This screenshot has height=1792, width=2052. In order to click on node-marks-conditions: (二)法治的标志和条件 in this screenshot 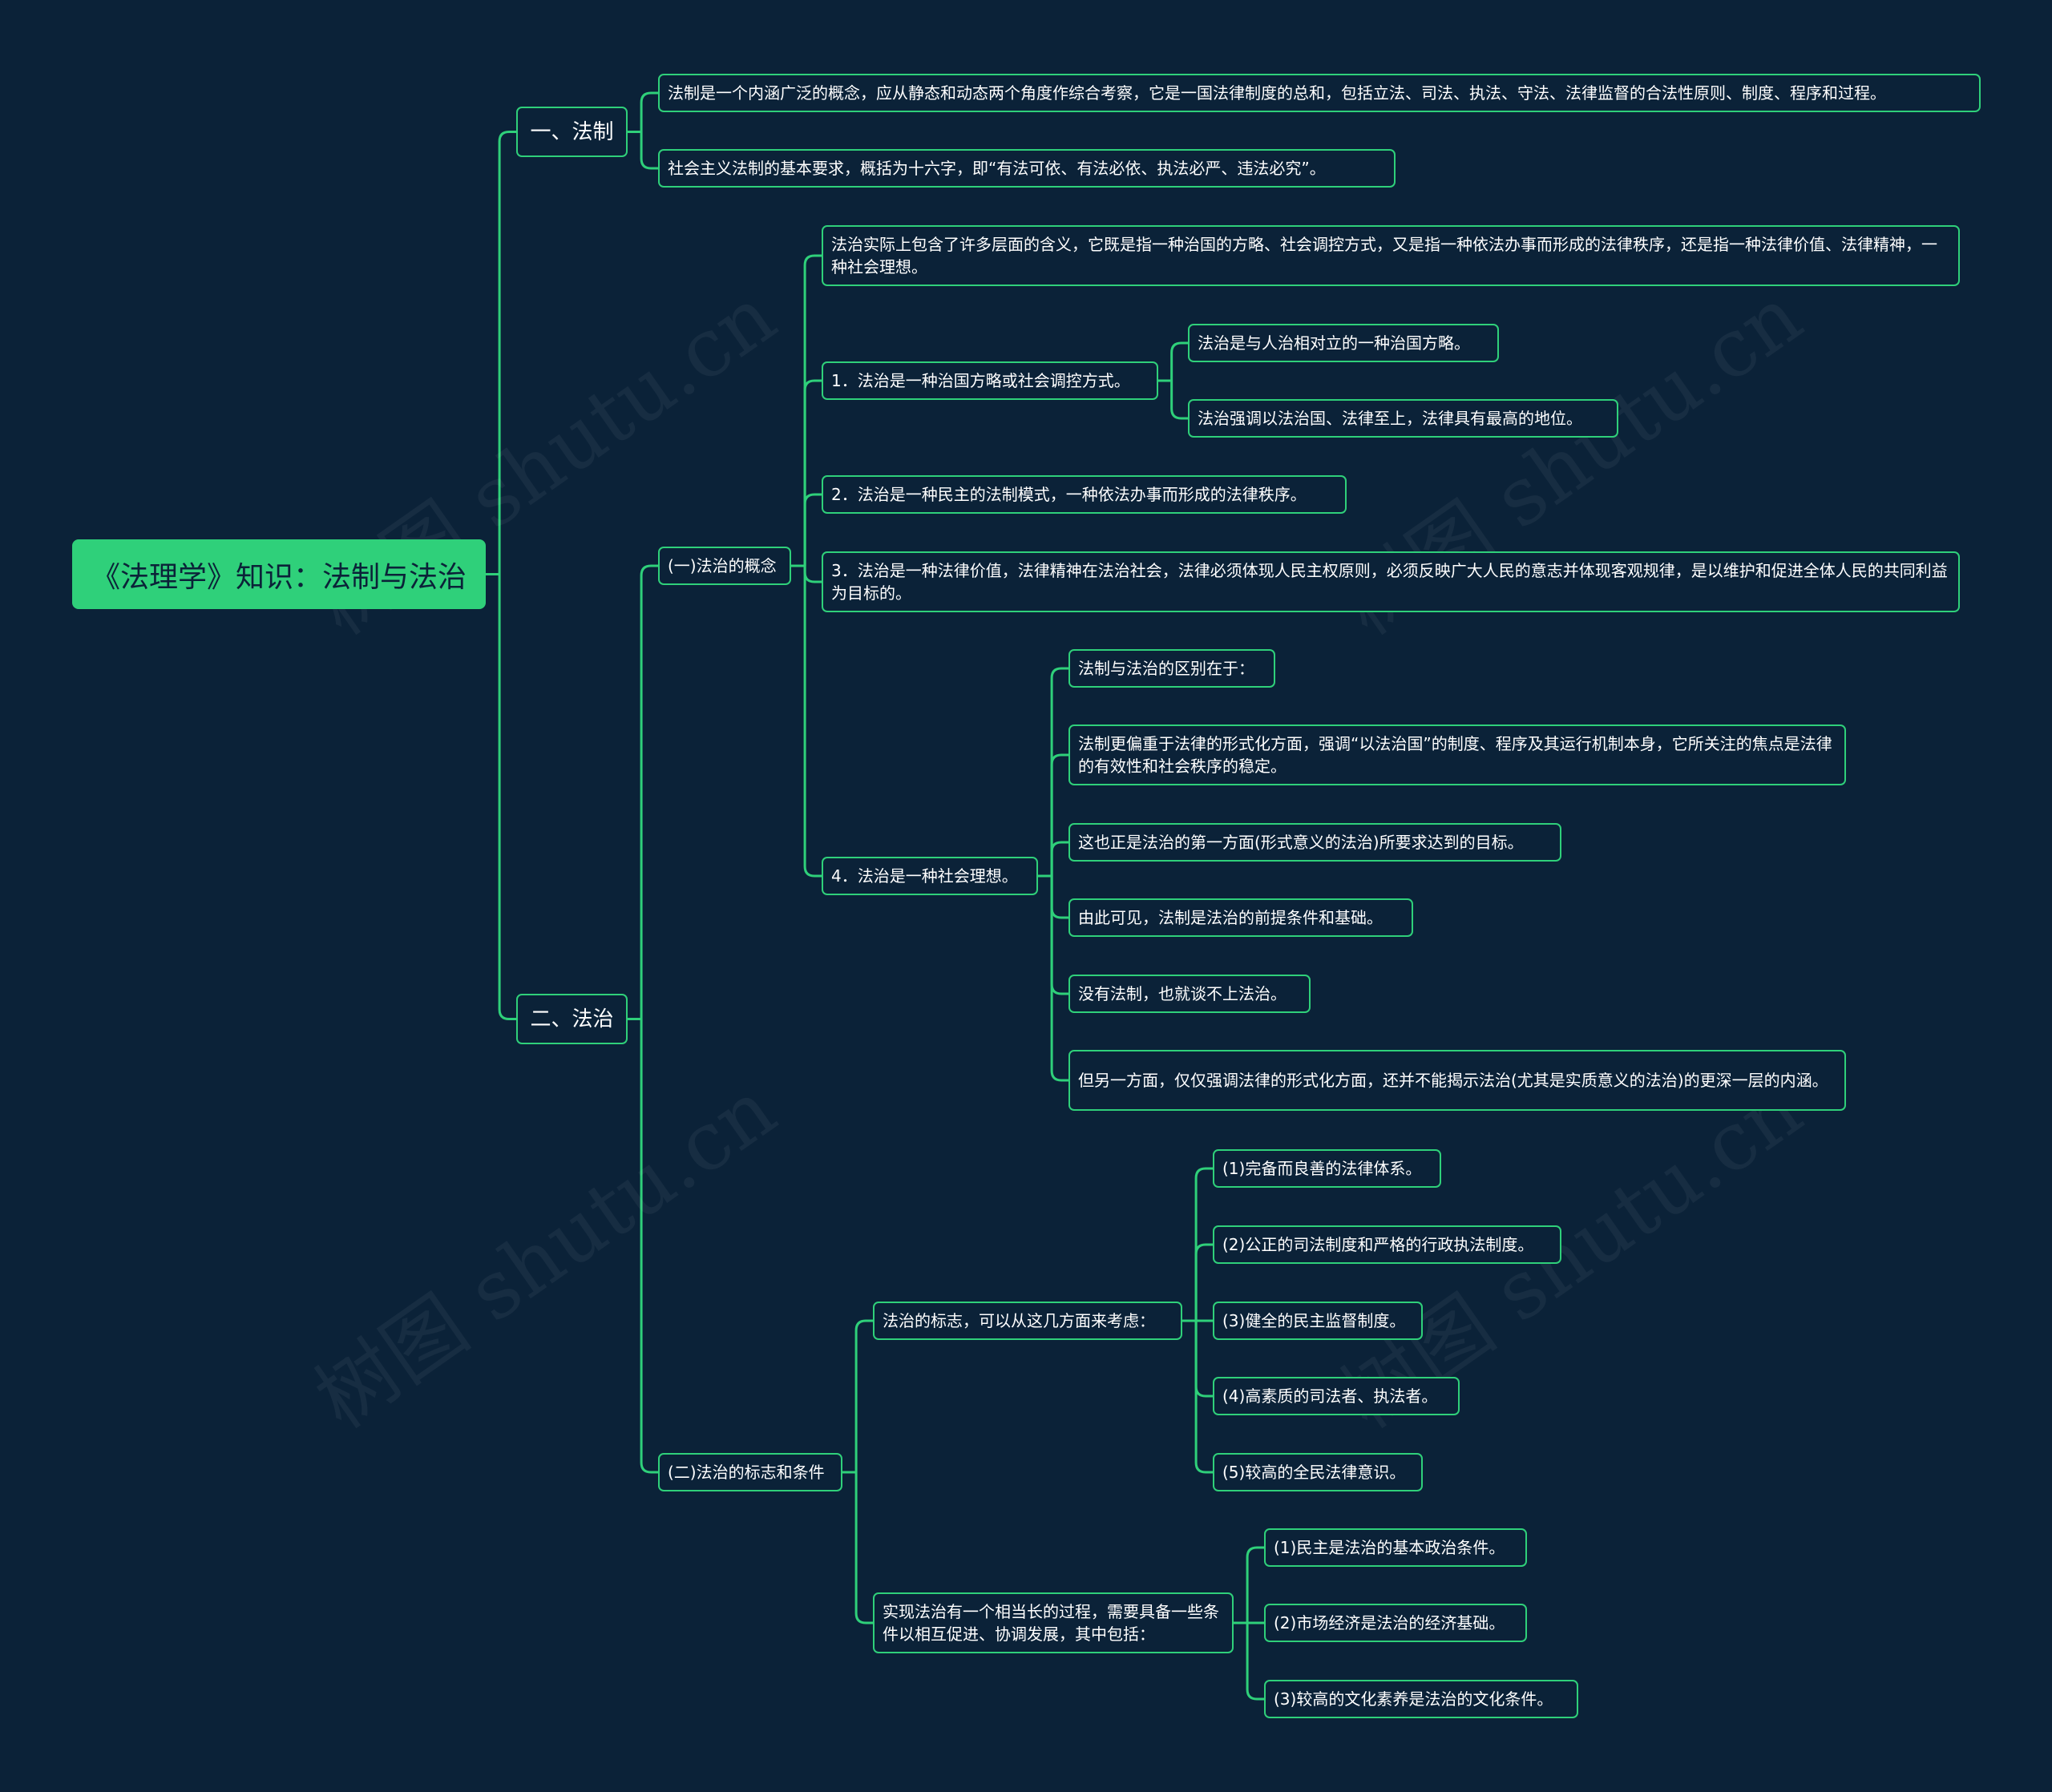, I will do `click(750, 1472)`.